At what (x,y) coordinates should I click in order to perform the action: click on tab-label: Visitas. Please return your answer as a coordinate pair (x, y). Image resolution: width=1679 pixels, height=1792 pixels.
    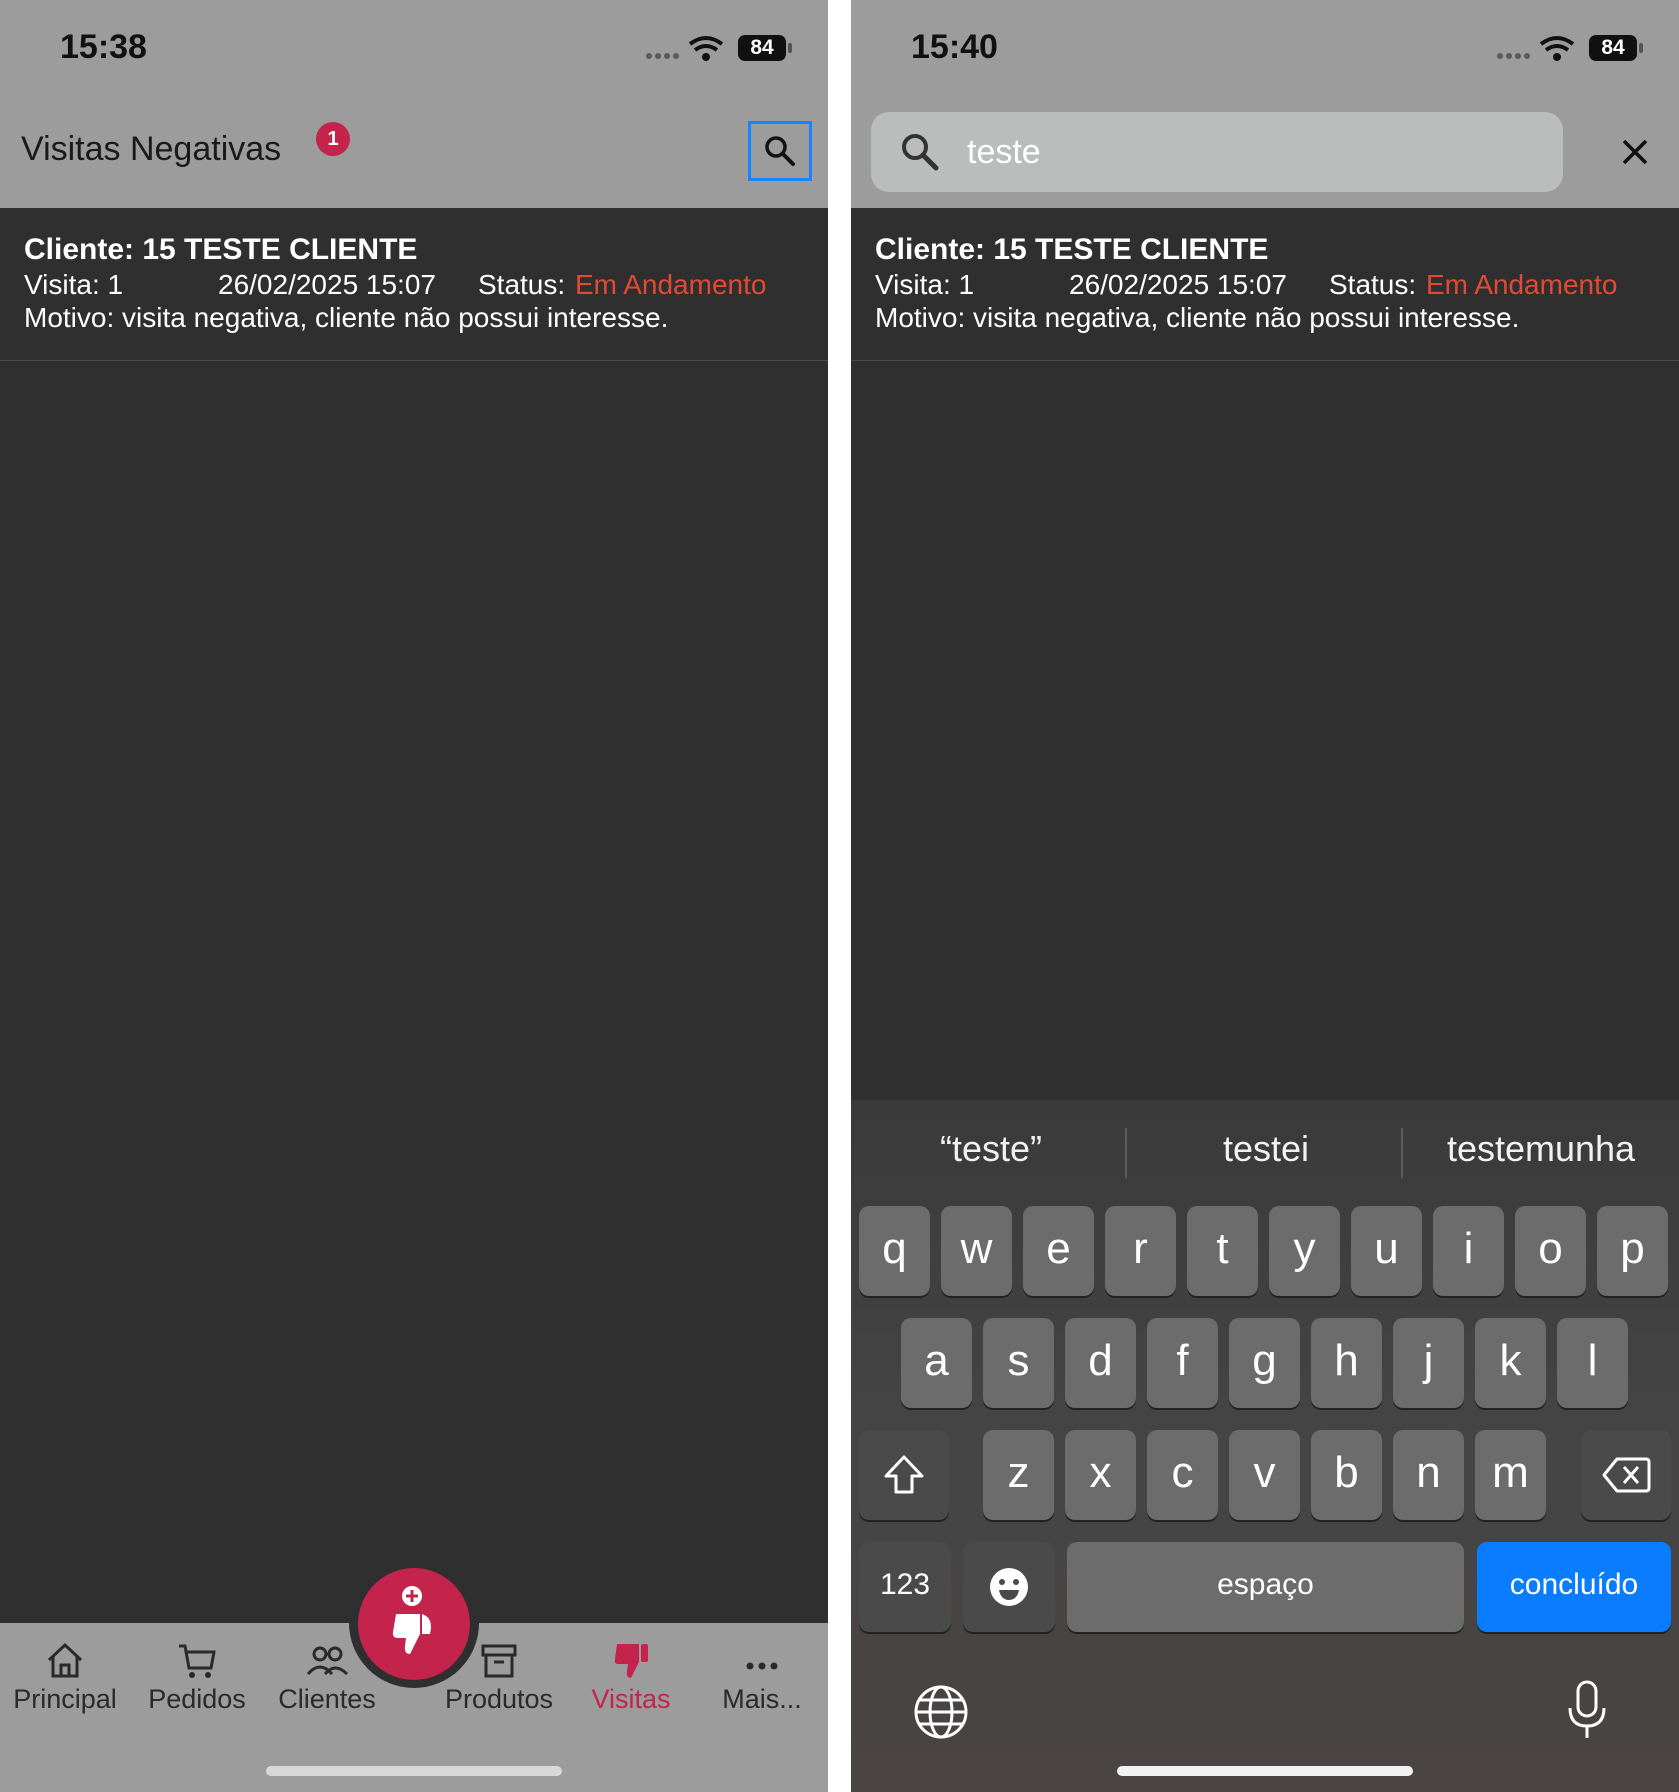
    Looking at the image, I should click on (631, 1699).